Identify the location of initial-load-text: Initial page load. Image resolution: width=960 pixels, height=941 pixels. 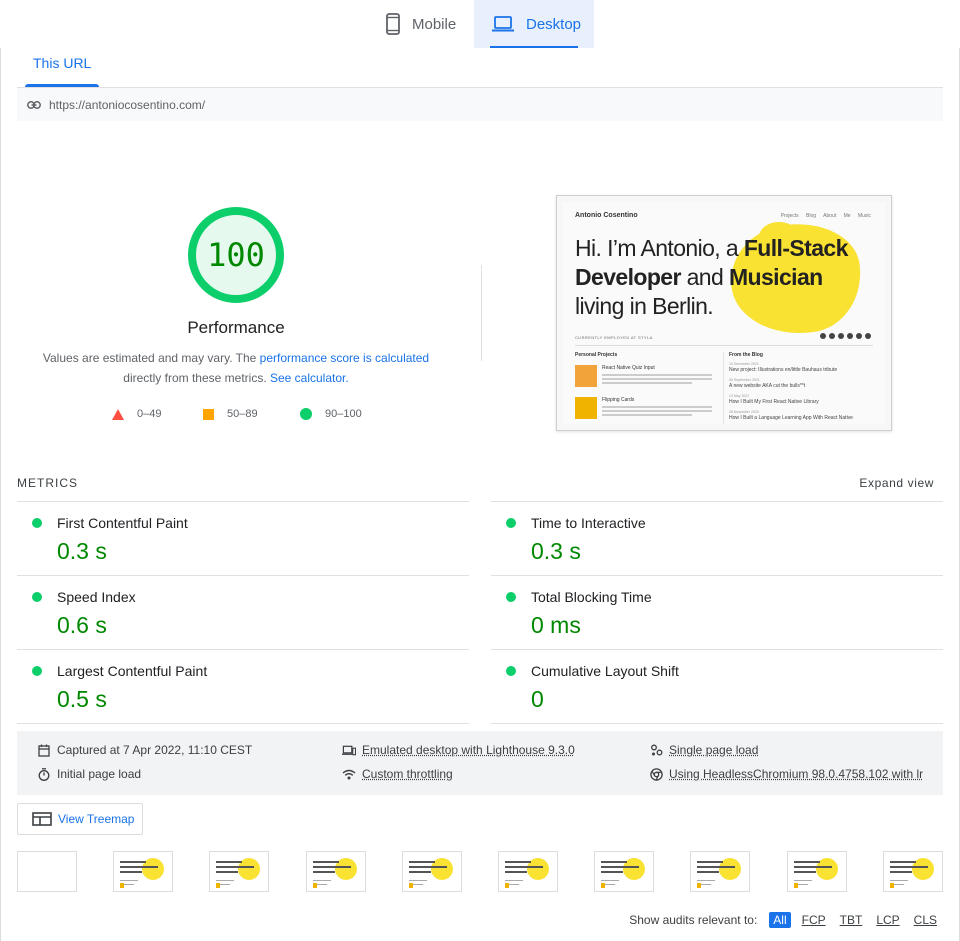
(99, 774).